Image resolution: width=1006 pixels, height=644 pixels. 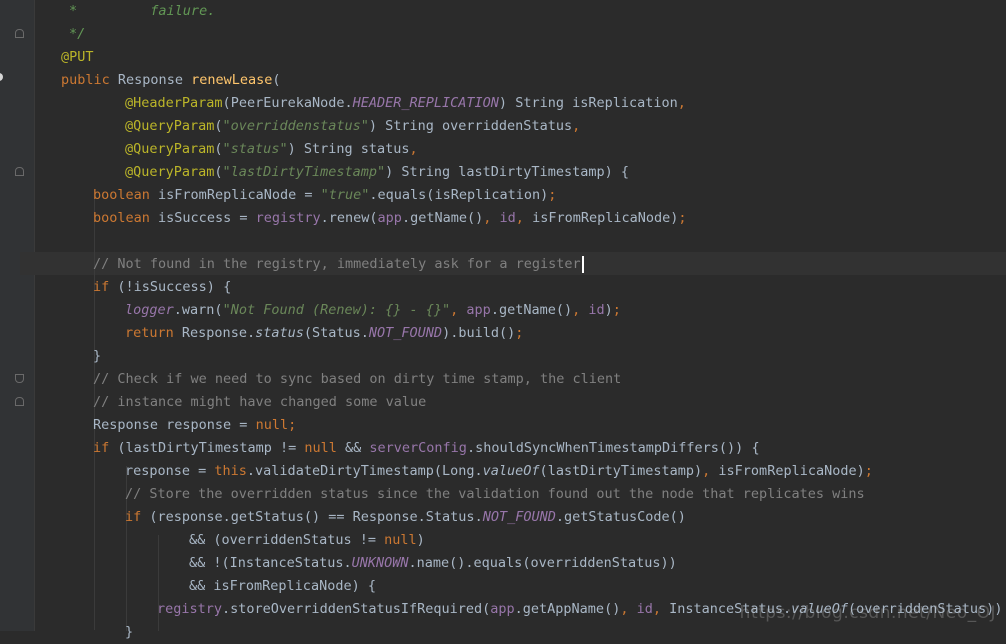 What do you see at coordinates (162, 287) in the screenshot?
I see `code-line: if (!isSuccess) {` at bounding box center [162, 287].